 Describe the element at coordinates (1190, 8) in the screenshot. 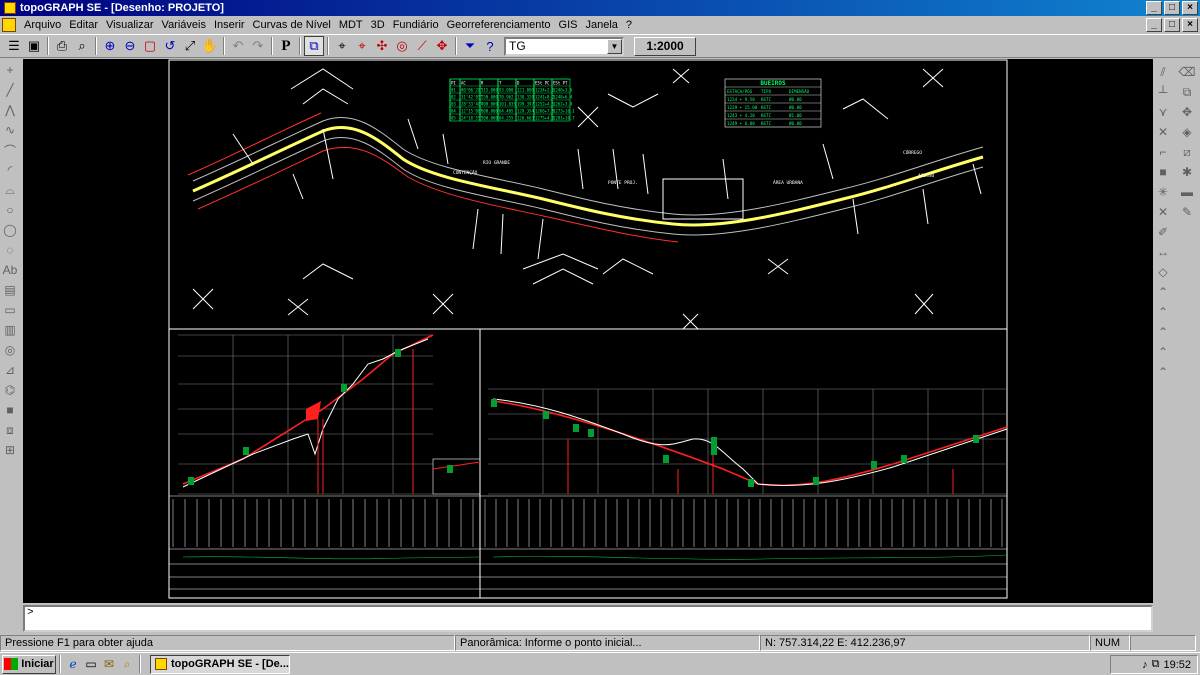

I see `close-button: ×` at that location.